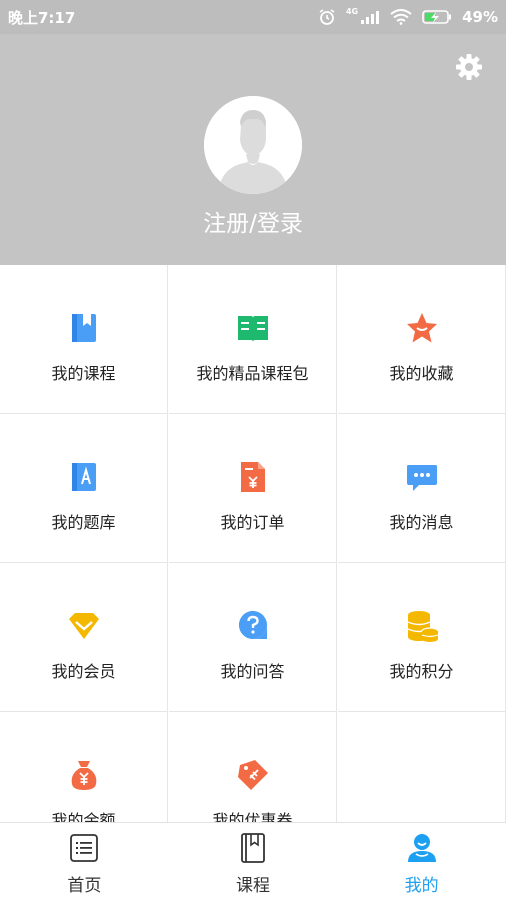 Image resolution: width=506 pixels, height=900 pixels. What do you see at coordinates (421, 373) in the screenshot?
I see `menu-item-label: 我的收藏` at bounding box center [421, 373].